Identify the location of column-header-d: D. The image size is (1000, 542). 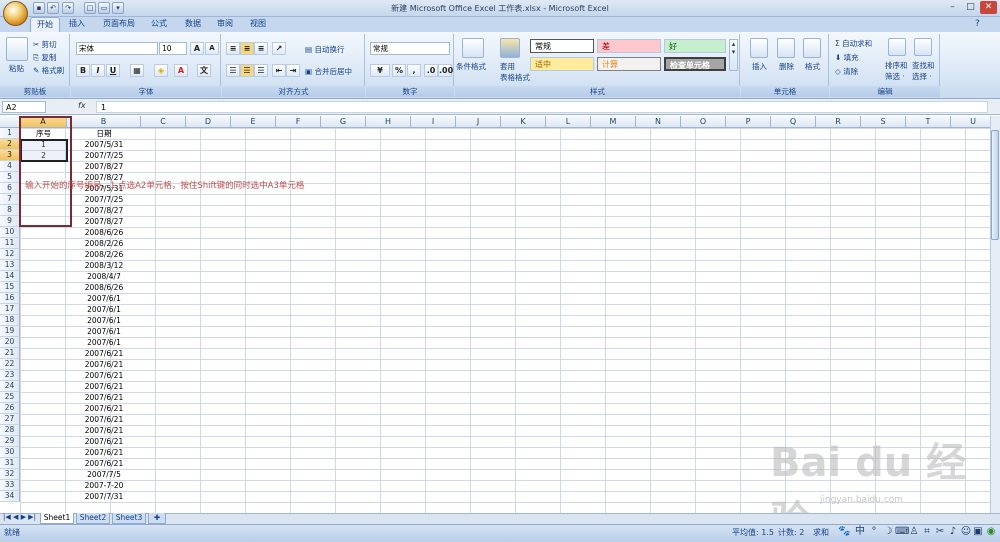
(208, 122).